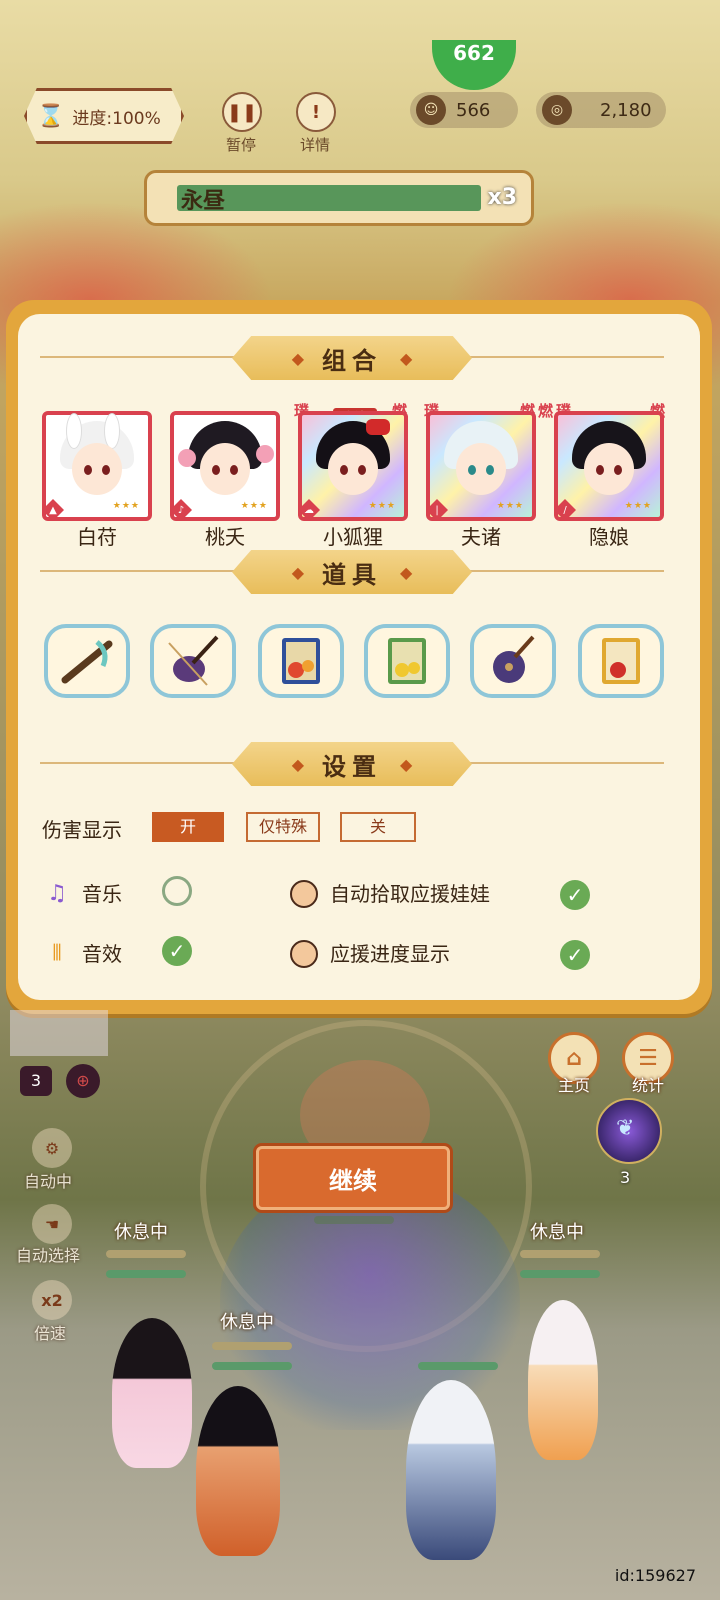 This screenshot has width=720, height=1600. I want to click on speed-label: 倍速, so click(50, 1333).